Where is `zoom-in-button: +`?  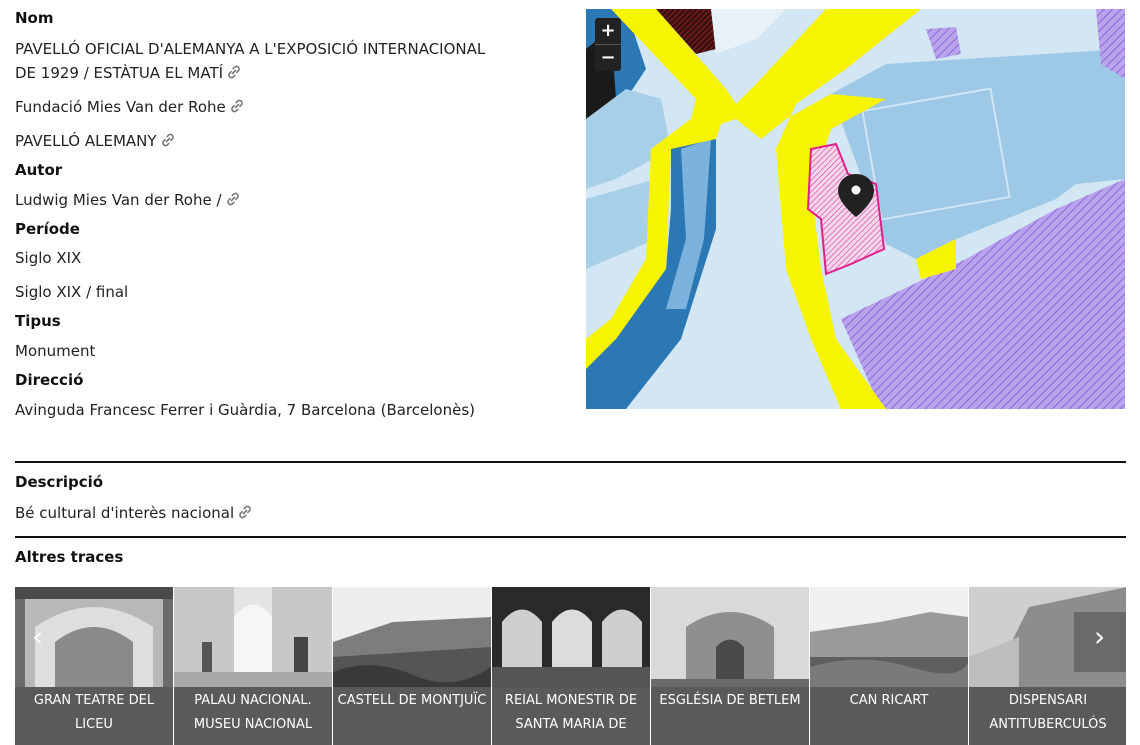 zoom-in-button: + is located at coordinates (608, 31).